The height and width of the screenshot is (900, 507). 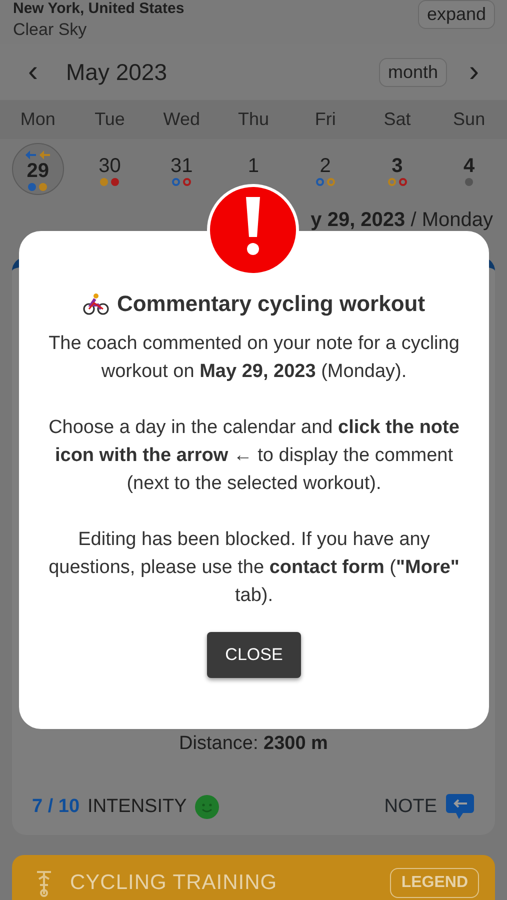 I want to click on note-button: NOTE, so click(x=429, y=806).